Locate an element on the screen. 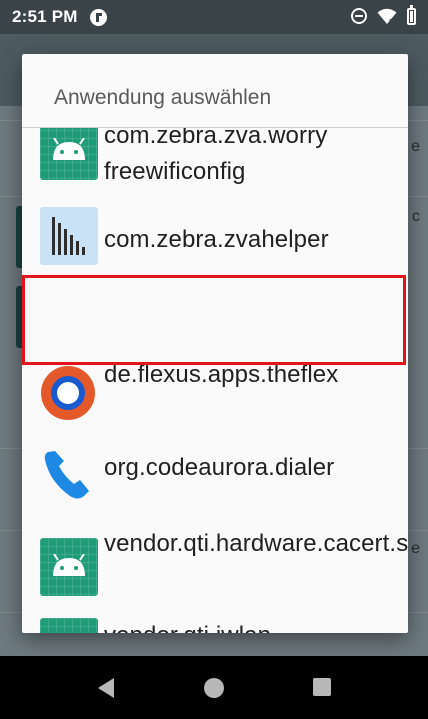 This screenshot has height=719, width=428. navigation-bar is located at coordinates (214, 687).